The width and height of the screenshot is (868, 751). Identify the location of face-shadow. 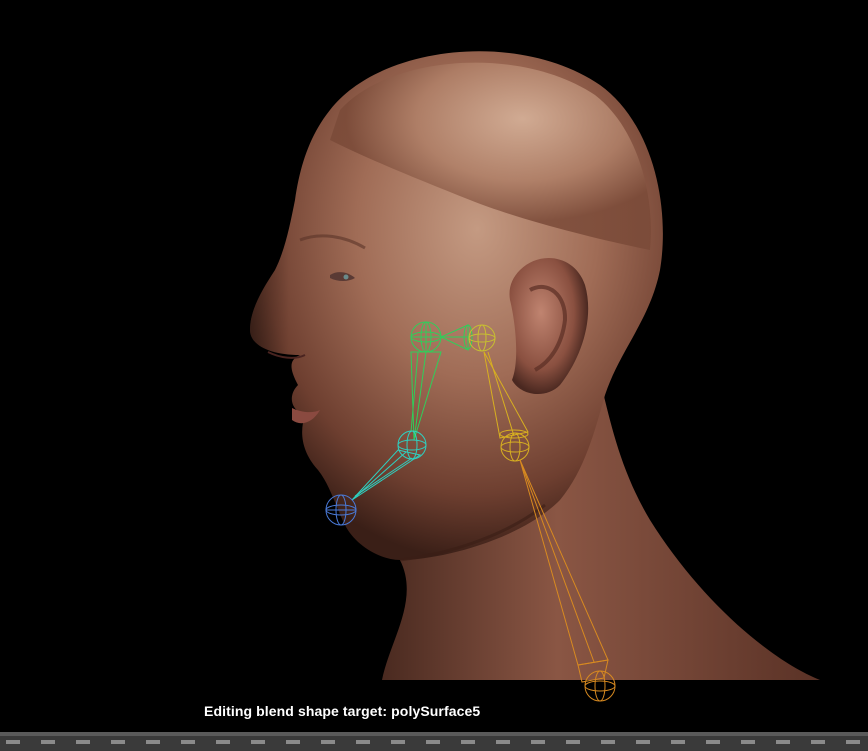
(315, 362).